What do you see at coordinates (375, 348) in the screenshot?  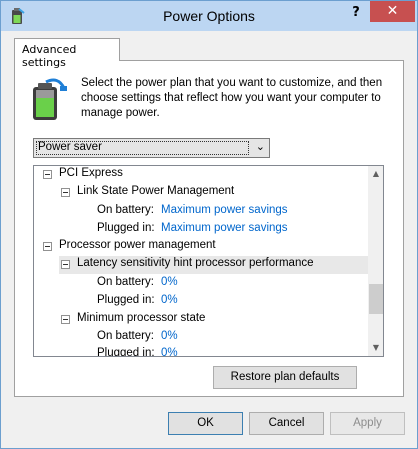 I see `scroll-down-icon: ▼` at bounding box center [375, 348].